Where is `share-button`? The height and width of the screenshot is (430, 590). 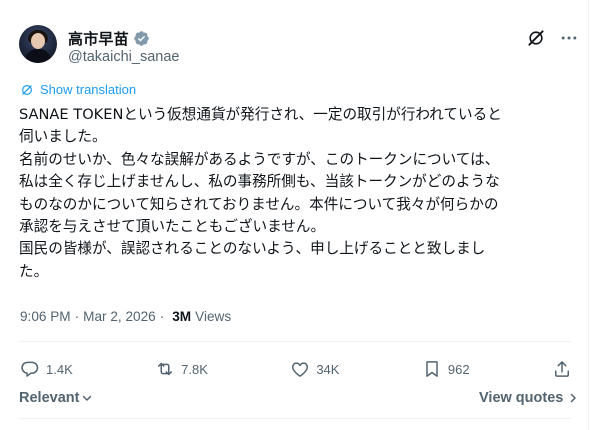 share-button is located at coordinates (562, 369).